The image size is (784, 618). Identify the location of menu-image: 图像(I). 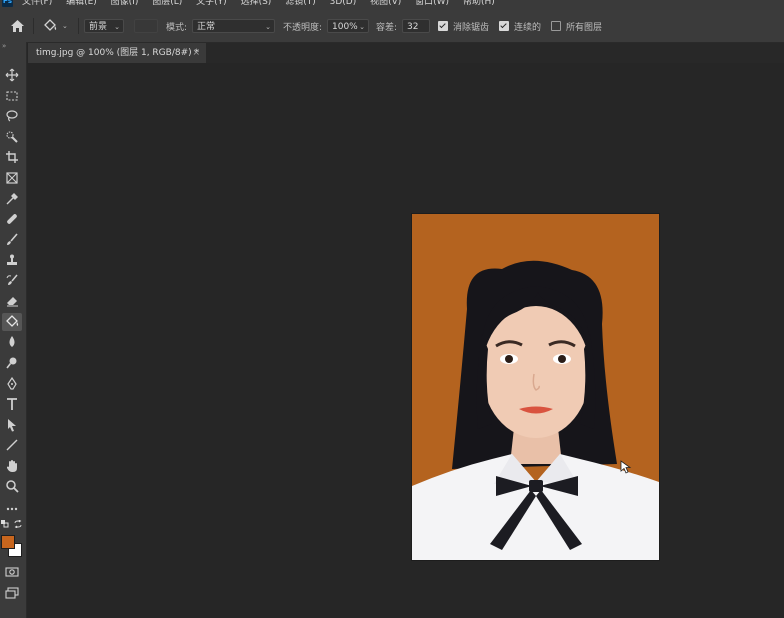
(125, 4).